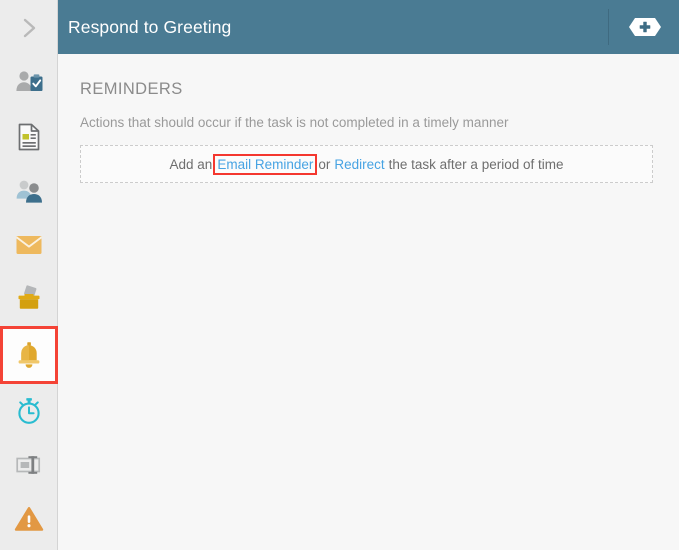 The width and height of the screenshot is (679, 550). I want to click on plus-hexagon-icon, so click(645, 27).